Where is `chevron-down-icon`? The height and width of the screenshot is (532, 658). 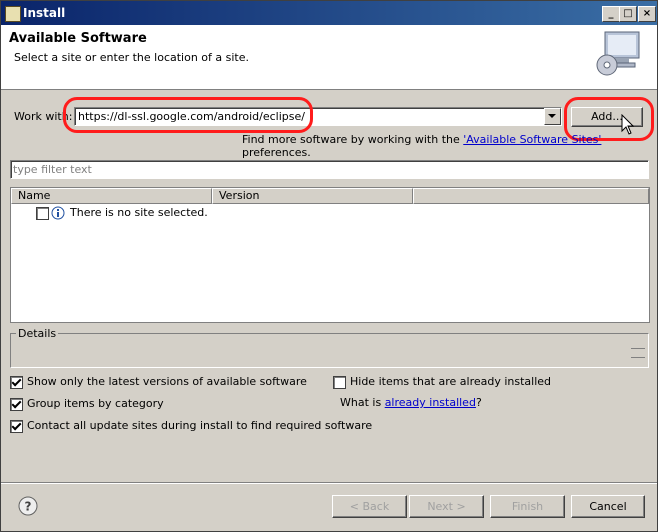
chevron-down-icon is located at coordinates (552, 116).